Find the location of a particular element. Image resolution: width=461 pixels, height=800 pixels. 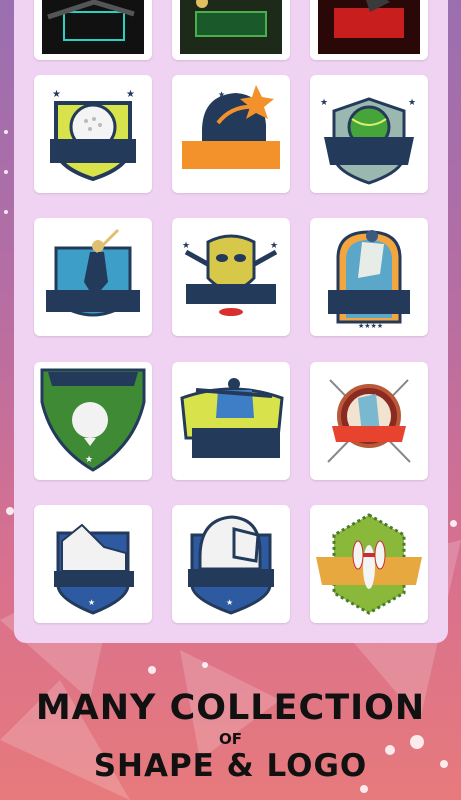

sneaker-icon: ★ is located at coordinates (94, 569).